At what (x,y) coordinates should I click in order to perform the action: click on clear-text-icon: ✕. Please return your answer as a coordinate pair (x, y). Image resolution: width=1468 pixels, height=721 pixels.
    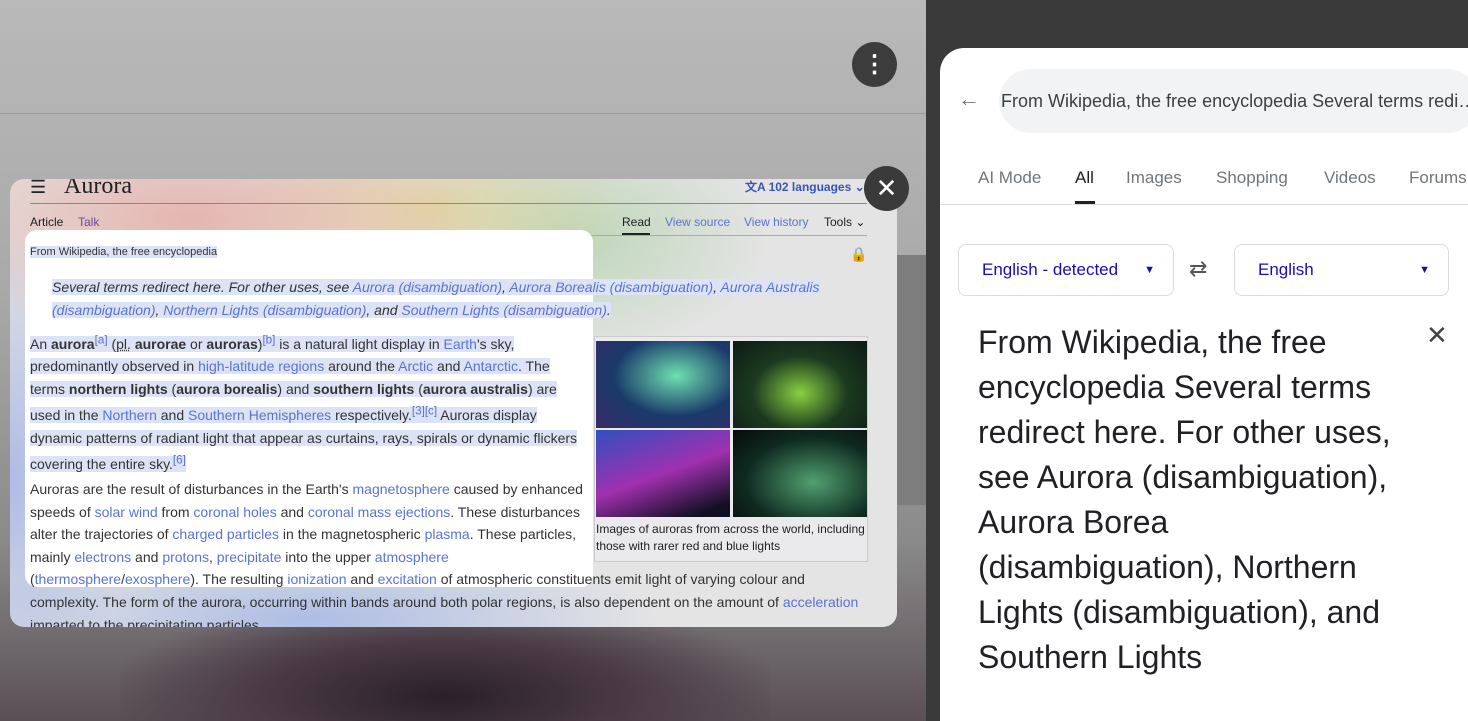
    Looking at the image, I should click on (1437, 335).